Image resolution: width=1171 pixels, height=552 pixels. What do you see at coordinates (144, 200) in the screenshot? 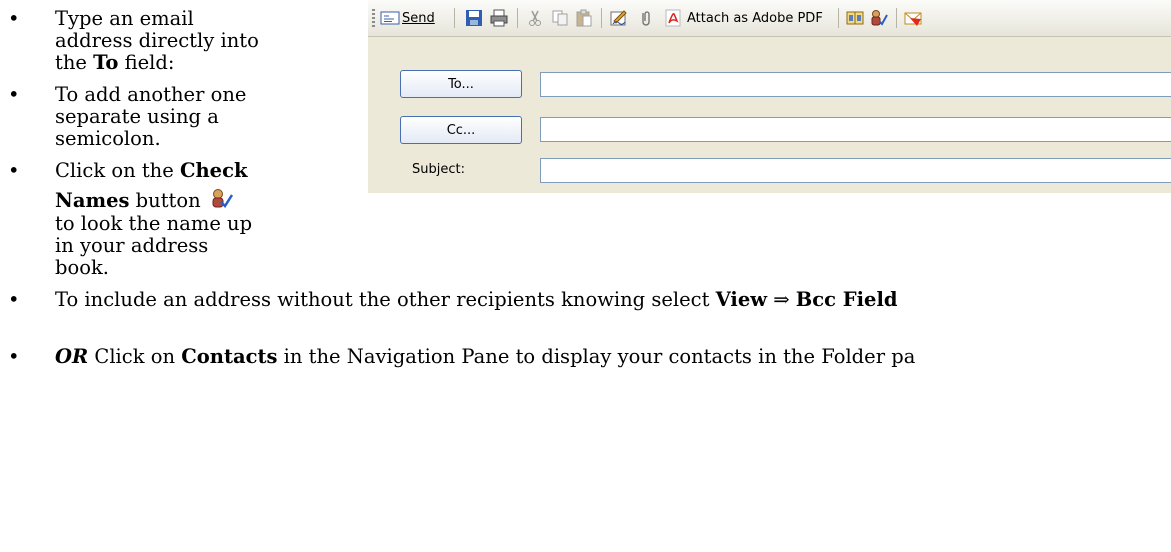
I see `bullet-3-line-2: Names button` at bounding box center [144, 200].